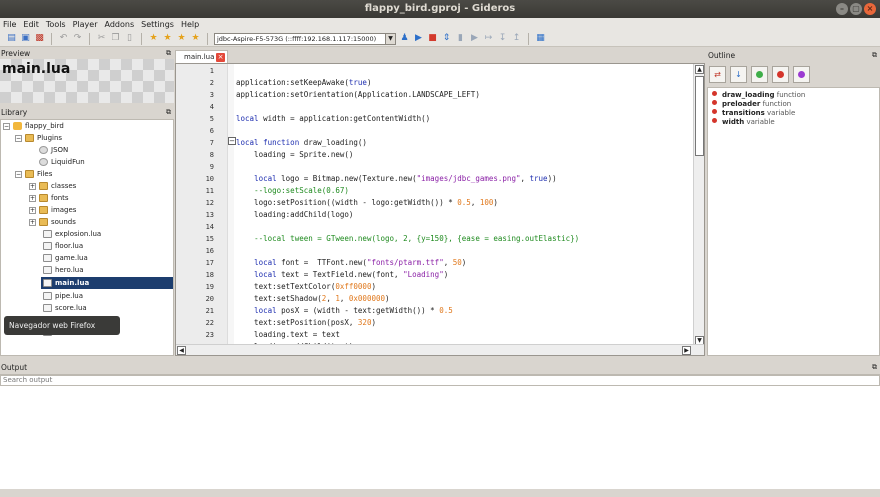 Image resolution: width=880 pixels, height=497 pixels. Describe the element at coordinates (181, 38) in the screenshot. I see `previous-bookmark-icon: ★` at that location.